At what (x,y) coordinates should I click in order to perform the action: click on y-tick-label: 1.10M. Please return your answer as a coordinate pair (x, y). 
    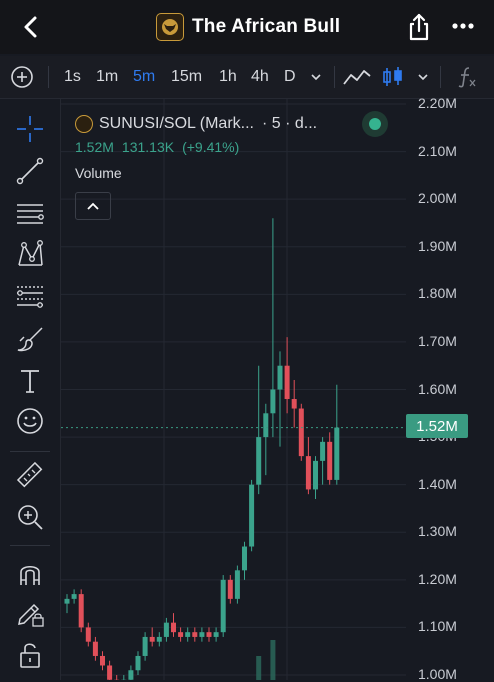
    Looking at the image, I should click on (437, 626).